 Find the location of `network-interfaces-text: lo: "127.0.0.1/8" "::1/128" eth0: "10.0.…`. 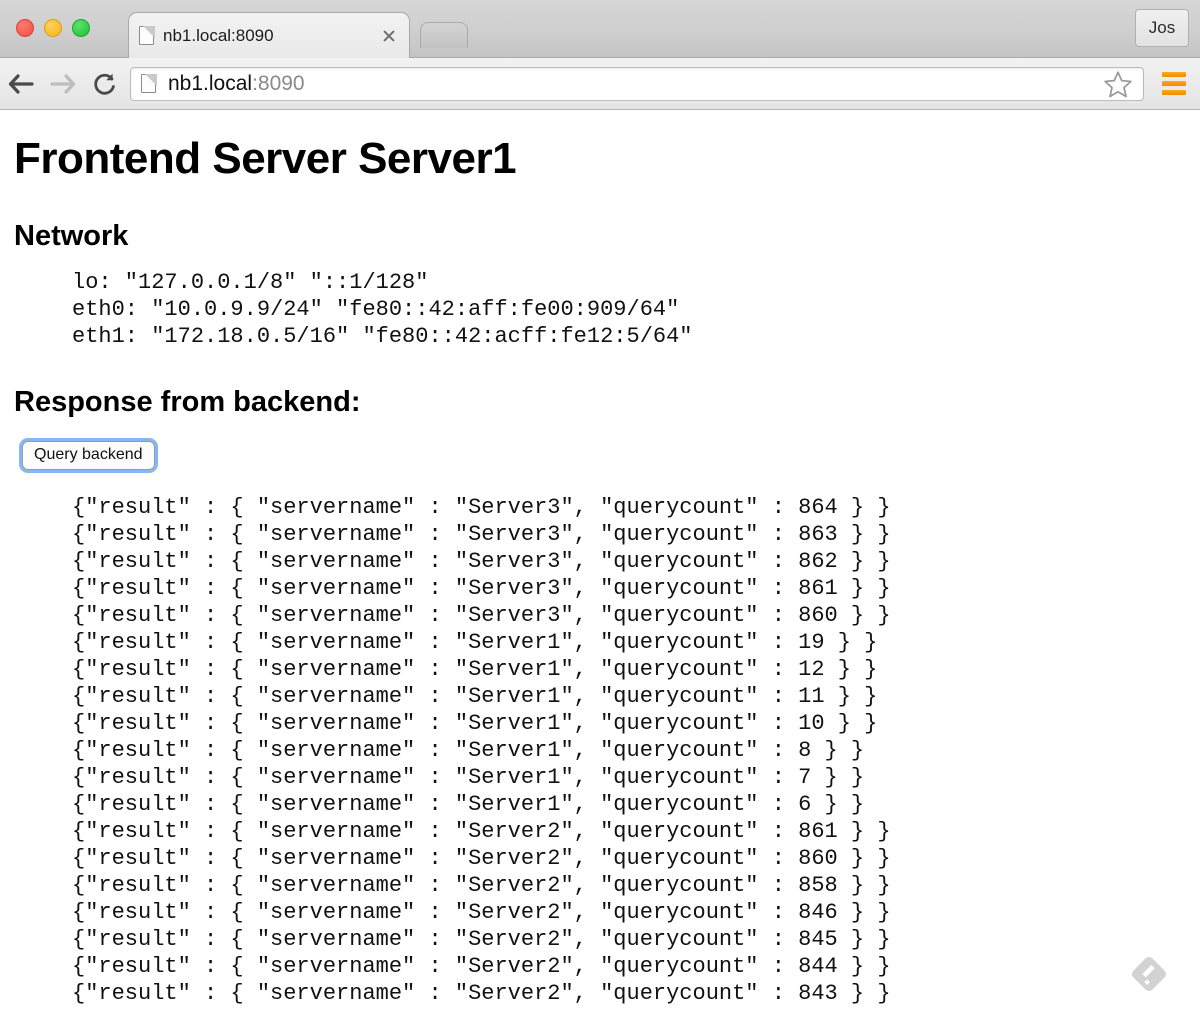

network-interfaces-text: lo: "127.0.0.1/8" "::1/128" eth0: "10.0.… is located at coordinates (382, 309).